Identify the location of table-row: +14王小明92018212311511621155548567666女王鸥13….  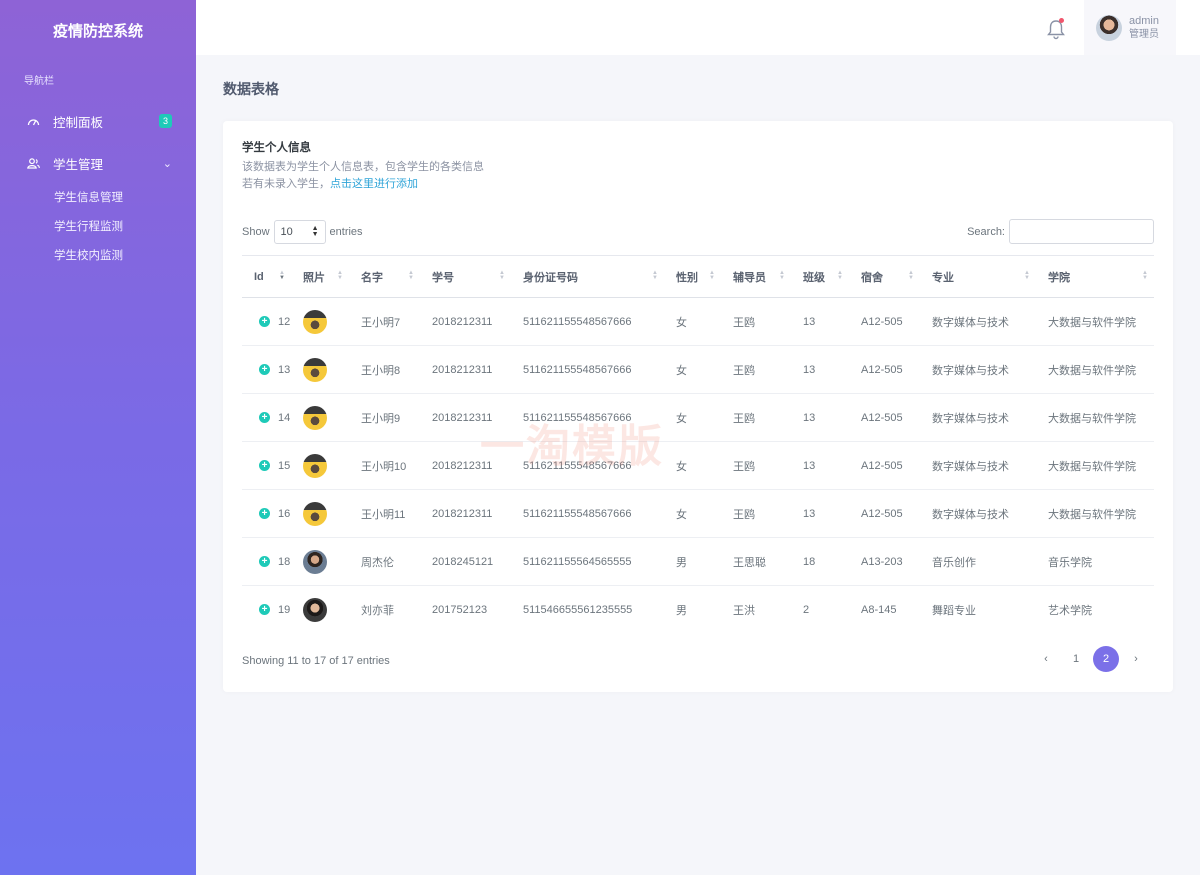
(698, 418).